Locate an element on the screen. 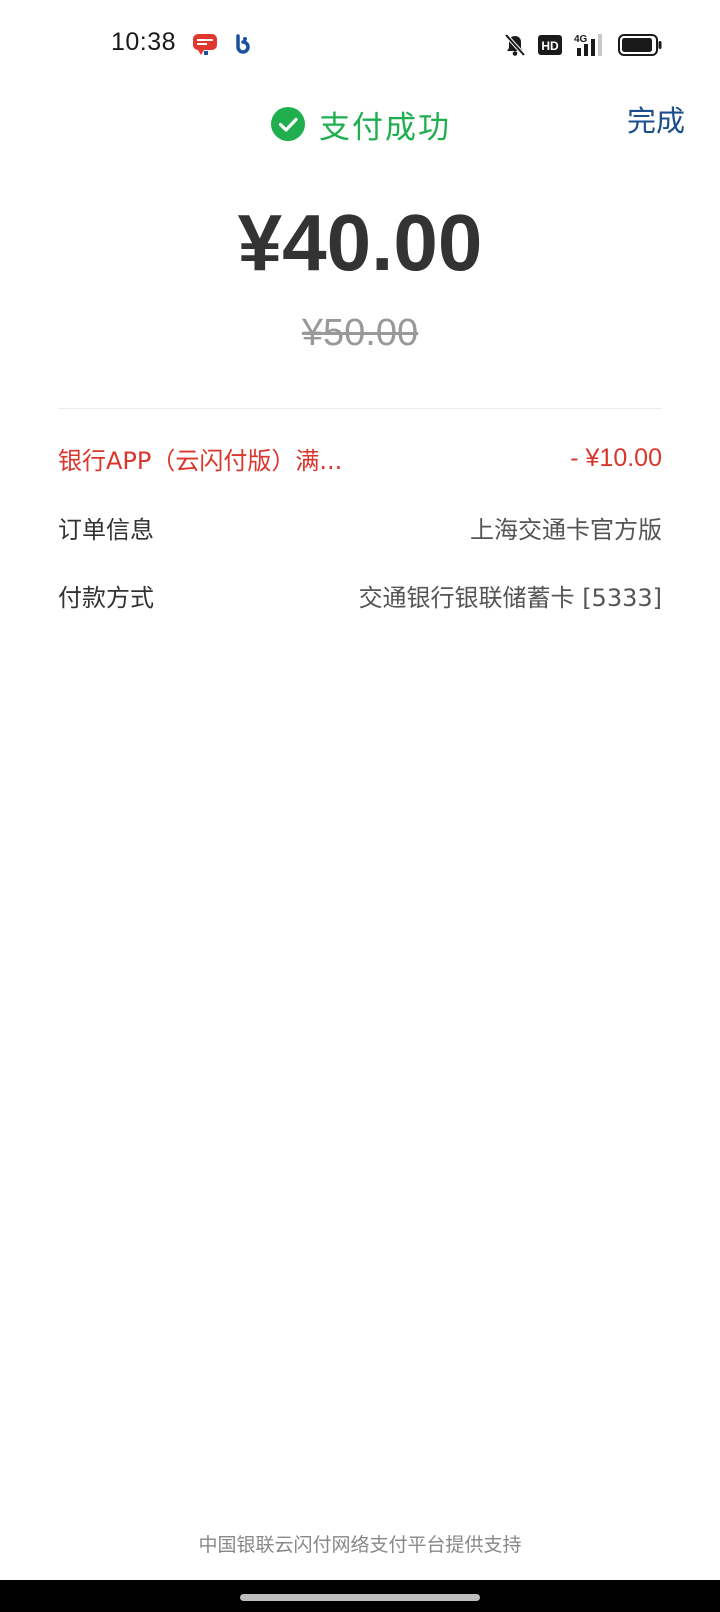 This screenshot has height=1612, width=720. status-icons: HD 4G is located at coordinates (583, 45).